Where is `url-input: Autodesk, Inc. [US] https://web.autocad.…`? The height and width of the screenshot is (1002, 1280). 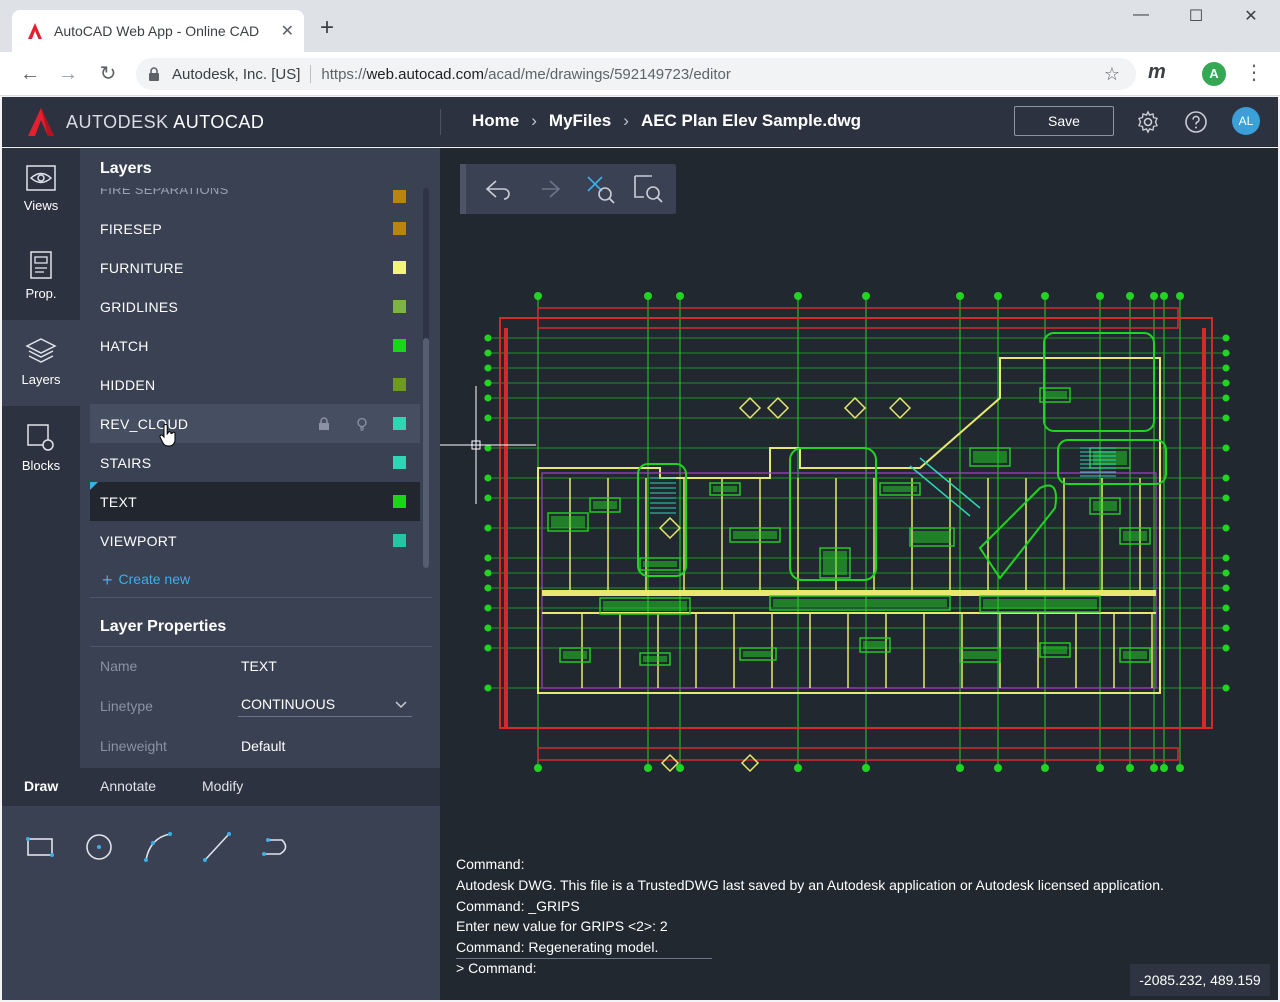 url-input: Autodesk, Inc. [US] https://web.autocad.… is located at coordinates (636, 74).